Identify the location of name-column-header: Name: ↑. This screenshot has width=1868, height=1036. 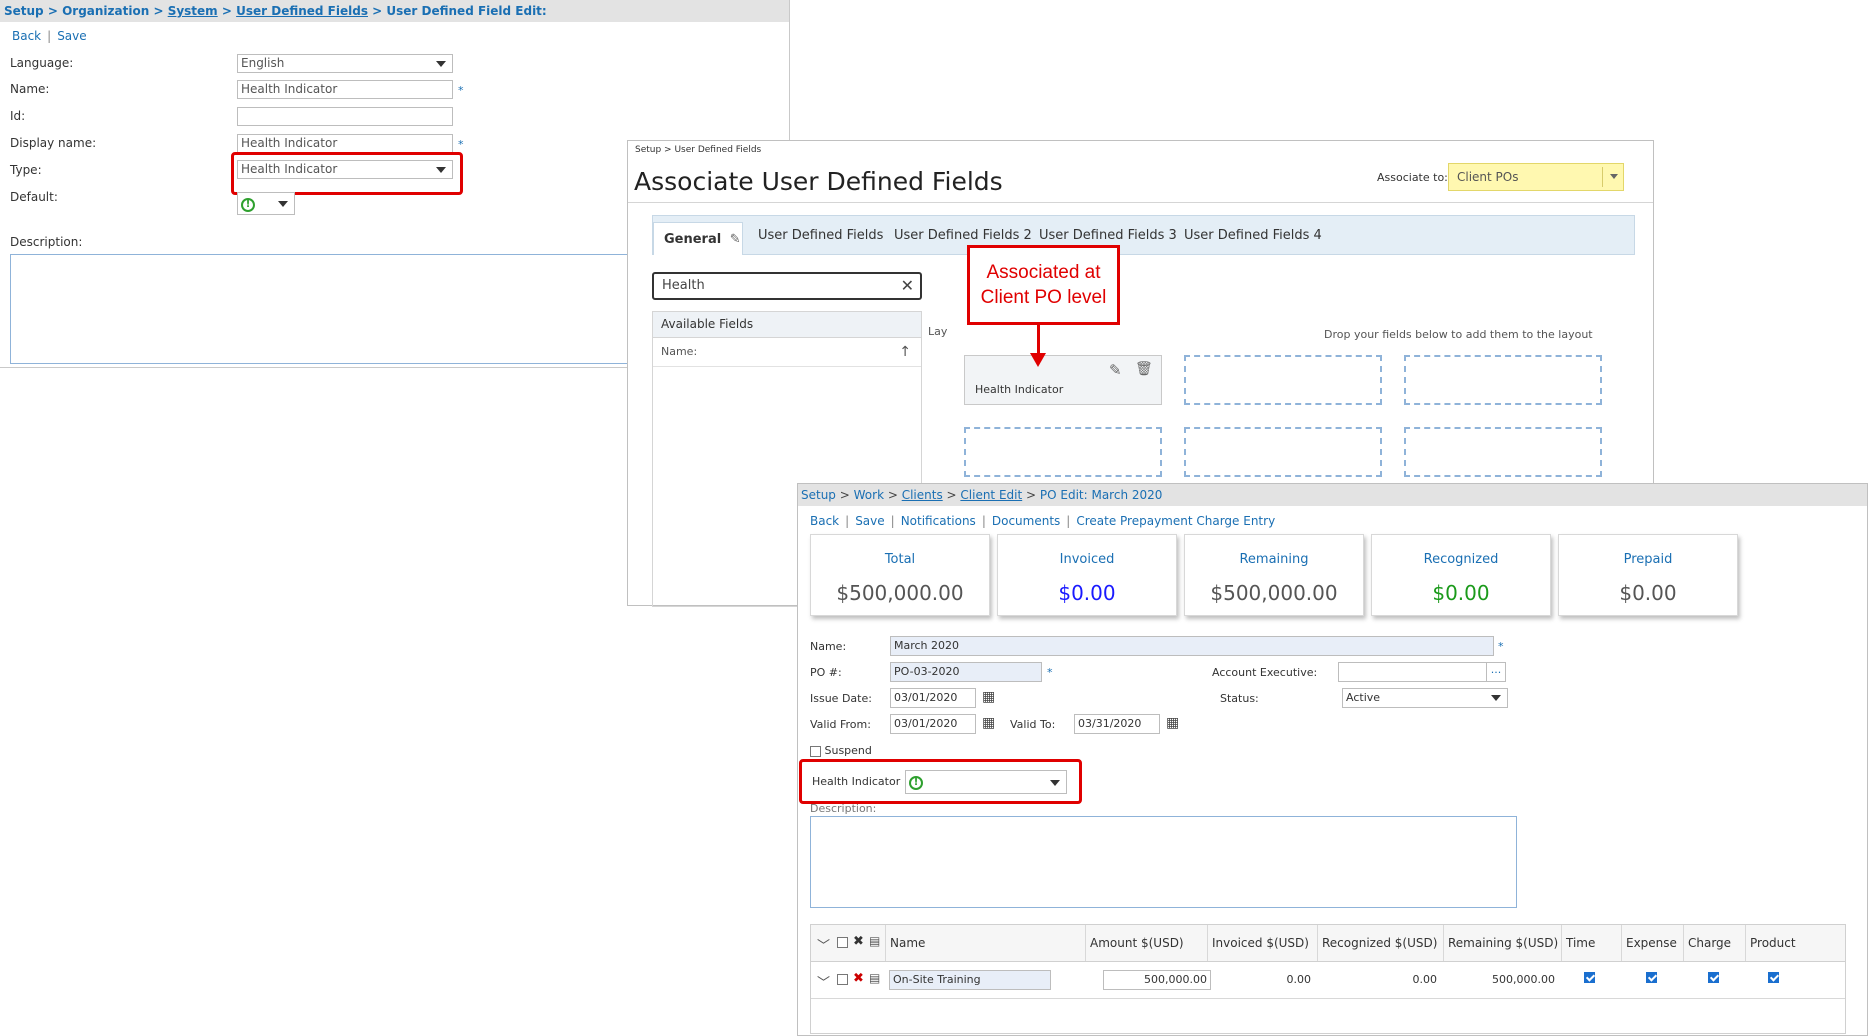
(787, 352).